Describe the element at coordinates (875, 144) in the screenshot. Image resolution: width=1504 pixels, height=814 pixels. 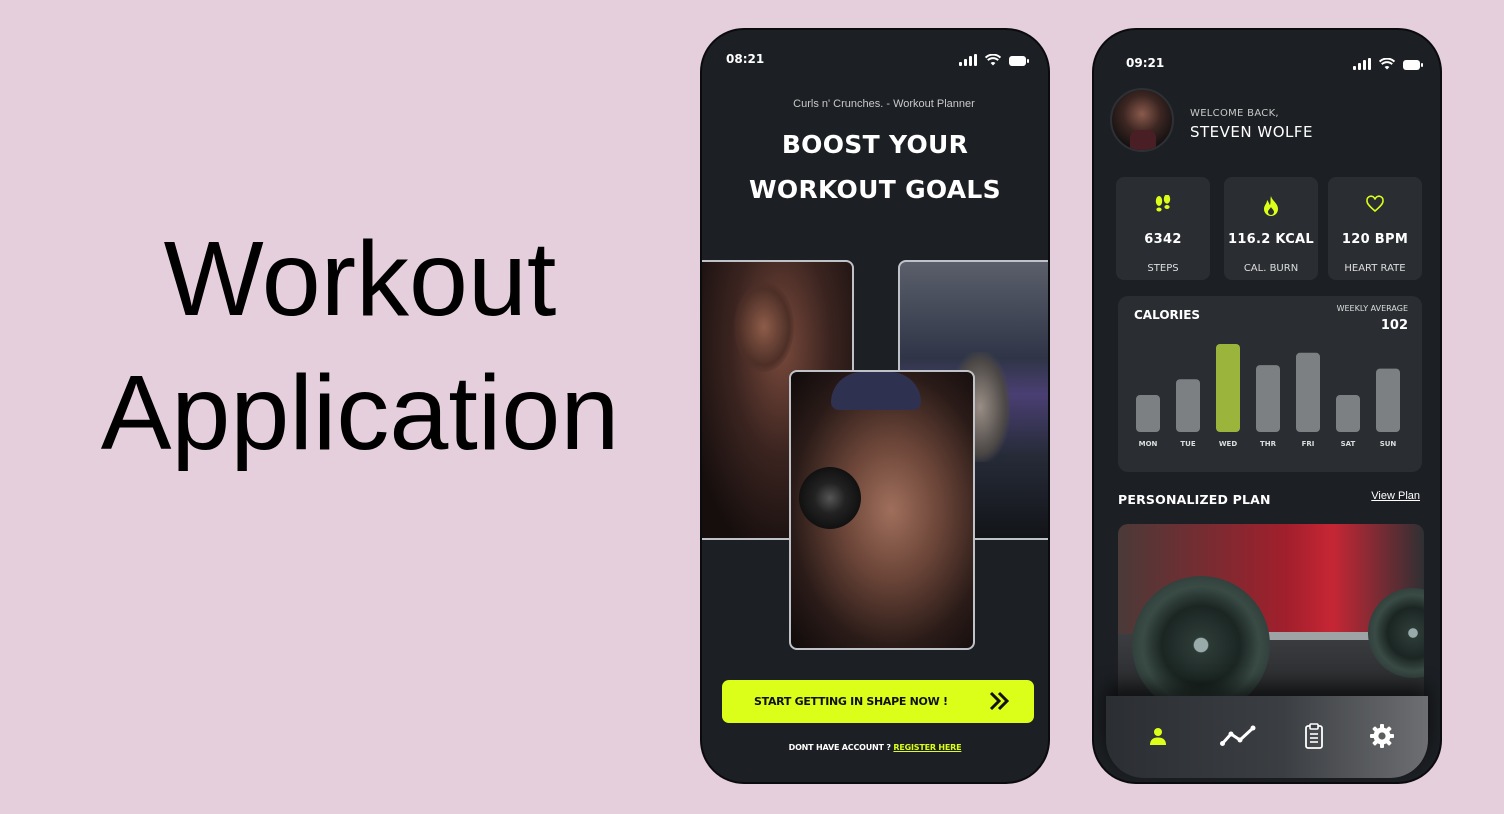
I see `hero-title-line-1: BOOST YOUR` at that location.